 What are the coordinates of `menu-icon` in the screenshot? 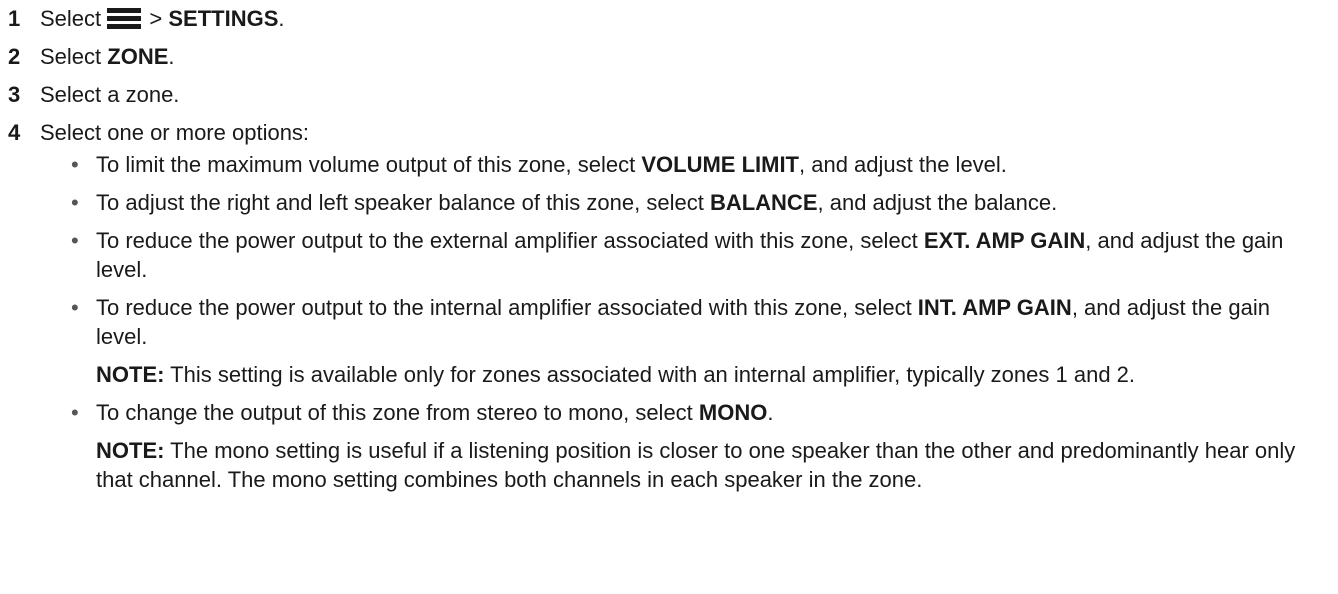 It's located at (124, 18).